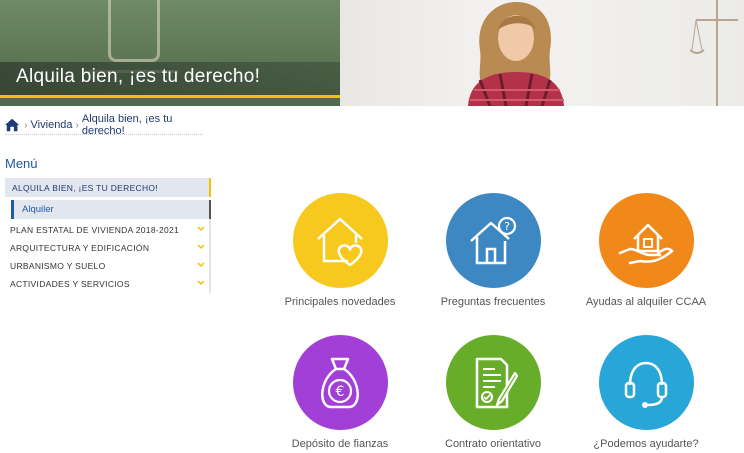  What do you see at coordinates (108, 266) in the screenshot?
I see `menu-item-urbanismo: URBANISMO Y SUELO` at bounding box center [108, 266].